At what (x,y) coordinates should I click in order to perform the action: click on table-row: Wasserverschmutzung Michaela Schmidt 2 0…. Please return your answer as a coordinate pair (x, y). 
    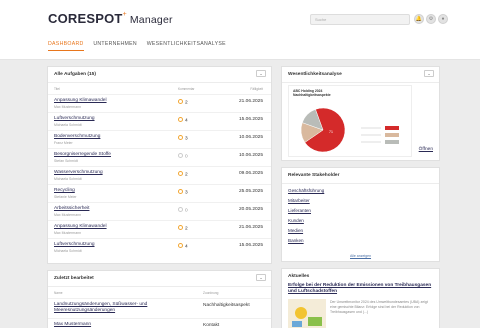
    Looking at the image, I should click on (159, 174).